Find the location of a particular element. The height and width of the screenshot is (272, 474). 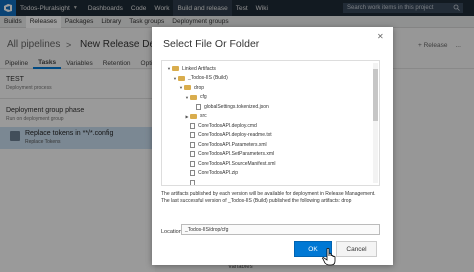

tree-item is located at coordinates (191, 181).